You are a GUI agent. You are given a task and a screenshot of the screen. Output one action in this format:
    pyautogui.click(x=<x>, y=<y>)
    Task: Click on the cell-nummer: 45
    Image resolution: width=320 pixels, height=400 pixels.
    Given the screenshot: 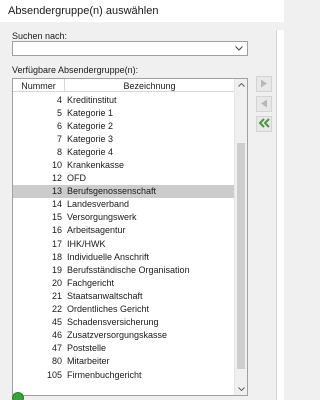 What is the action you would take?
    pyautogui.click(x=56, y=322)
    